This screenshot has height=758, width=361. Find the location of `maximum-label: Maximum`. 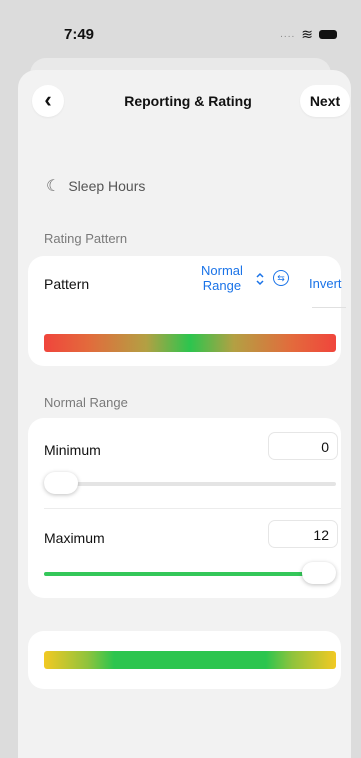

maximum-label: Maximum is located at coordinates (74, 538).